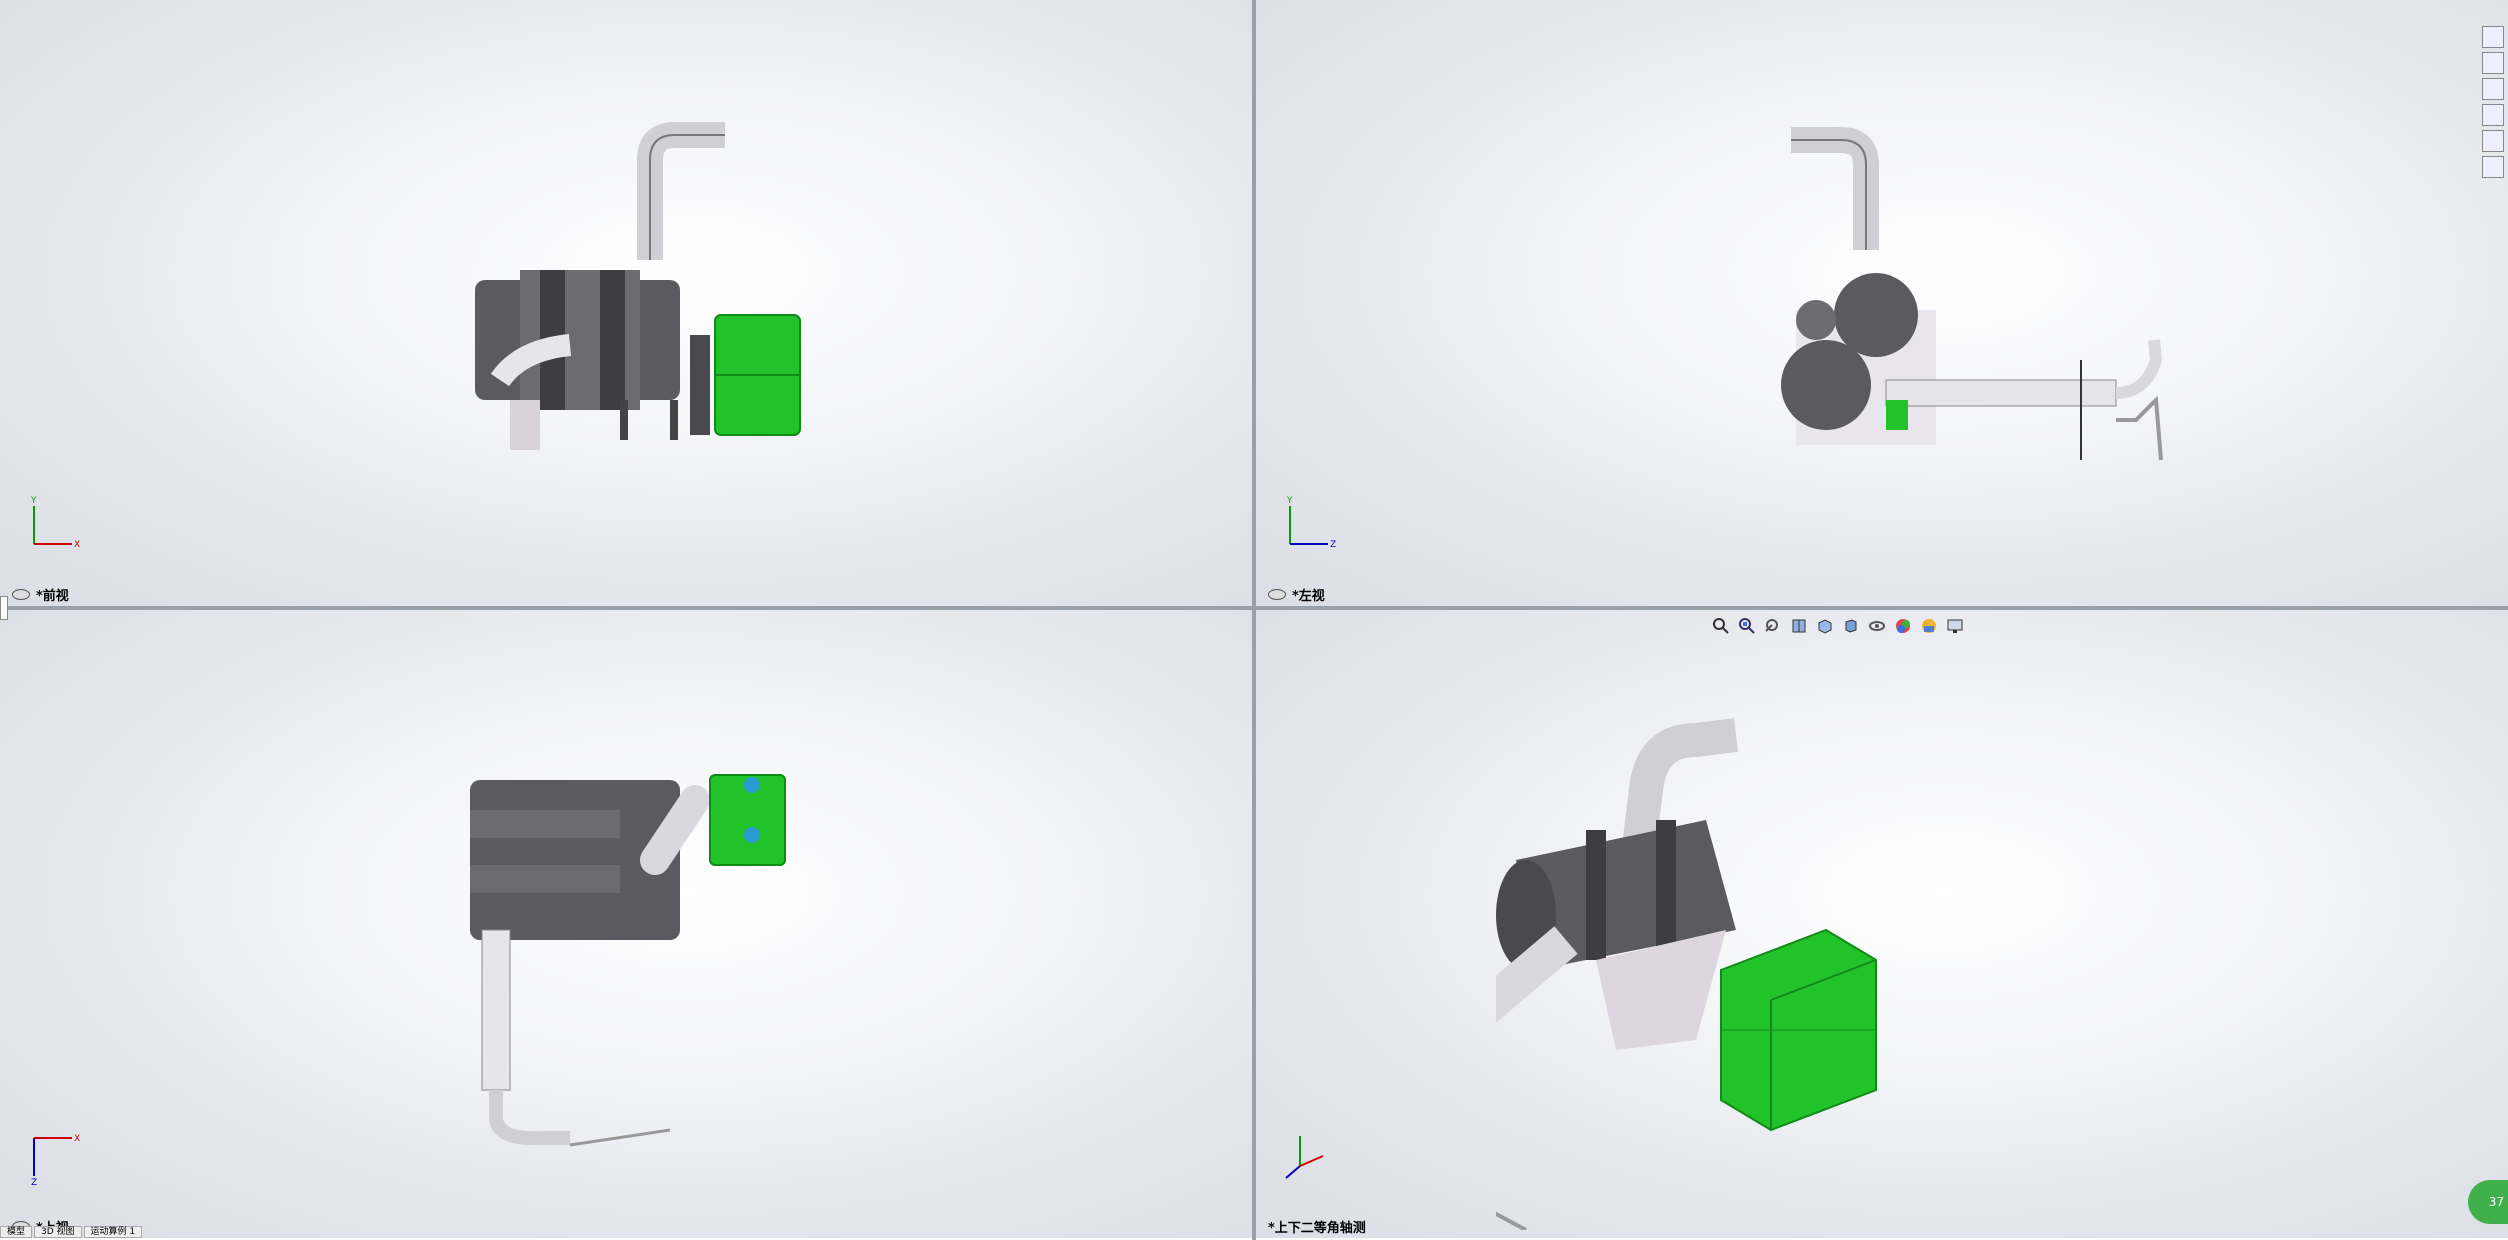 Image resolution: width=2508 pixels, height=1240 pixels. I want to click on resources-icon, so click(2493, 63).